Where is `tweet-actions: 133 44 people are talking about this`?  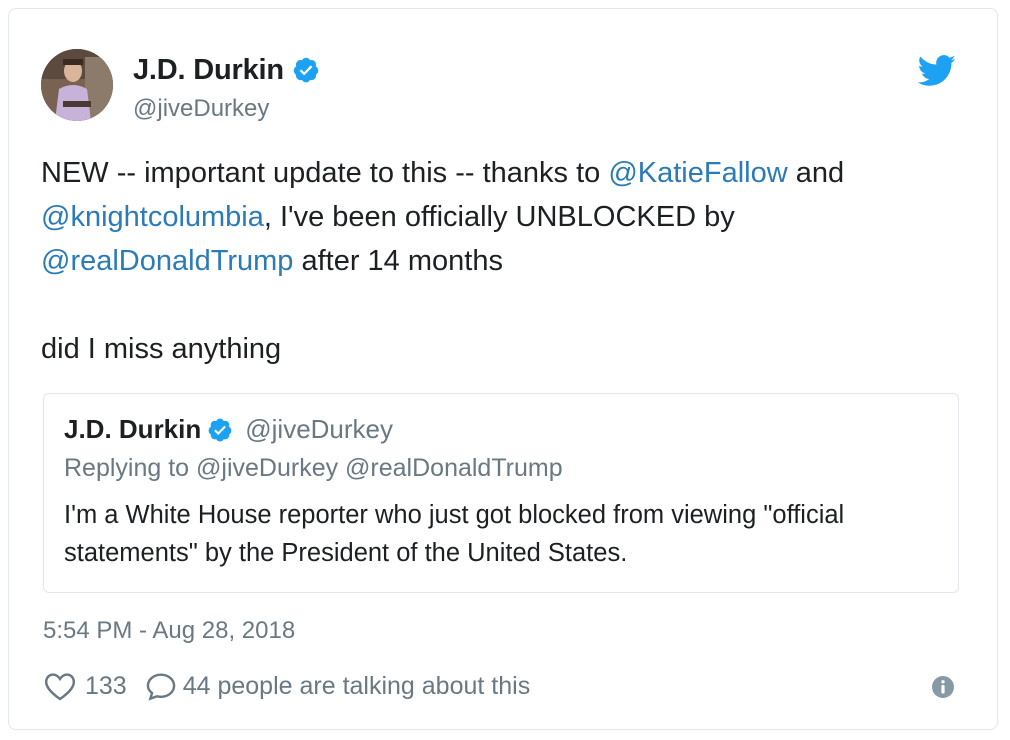 tweet-actions: 133 44 people are talking about this is located at coordinates (286, 686).